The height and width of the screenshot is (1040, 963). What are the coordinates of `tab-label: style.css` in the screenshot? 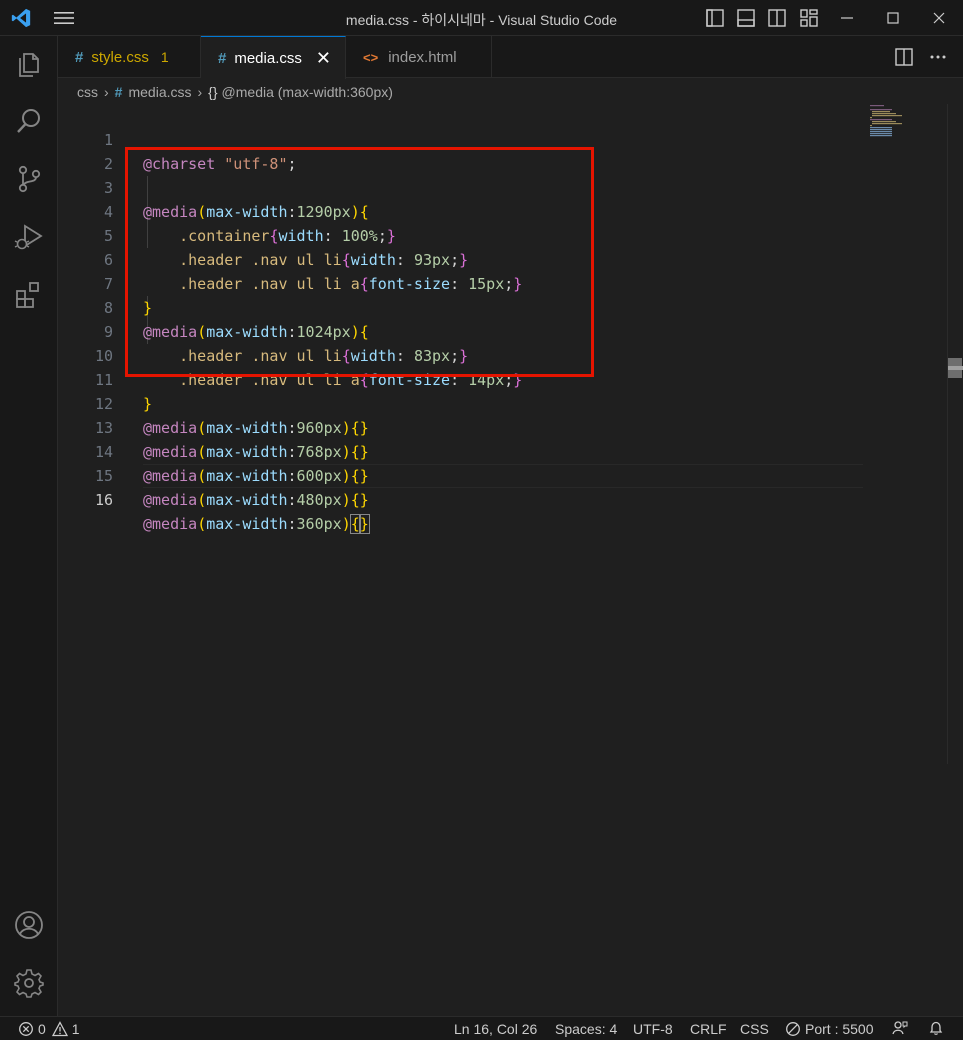 It's located at (120, 57).